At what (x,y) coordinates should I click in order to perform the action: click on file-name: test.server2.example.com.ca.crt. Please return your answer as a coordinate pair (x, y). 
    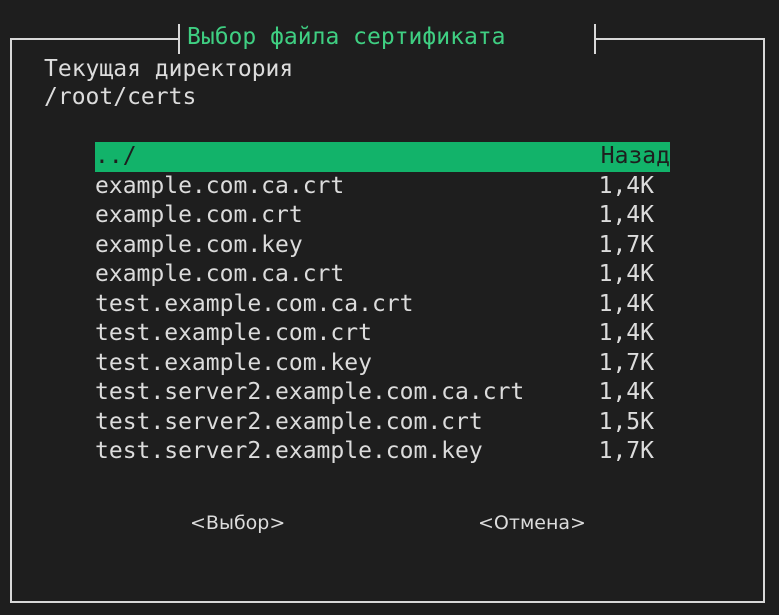
    Looking at the image, I should click on (310, 392).